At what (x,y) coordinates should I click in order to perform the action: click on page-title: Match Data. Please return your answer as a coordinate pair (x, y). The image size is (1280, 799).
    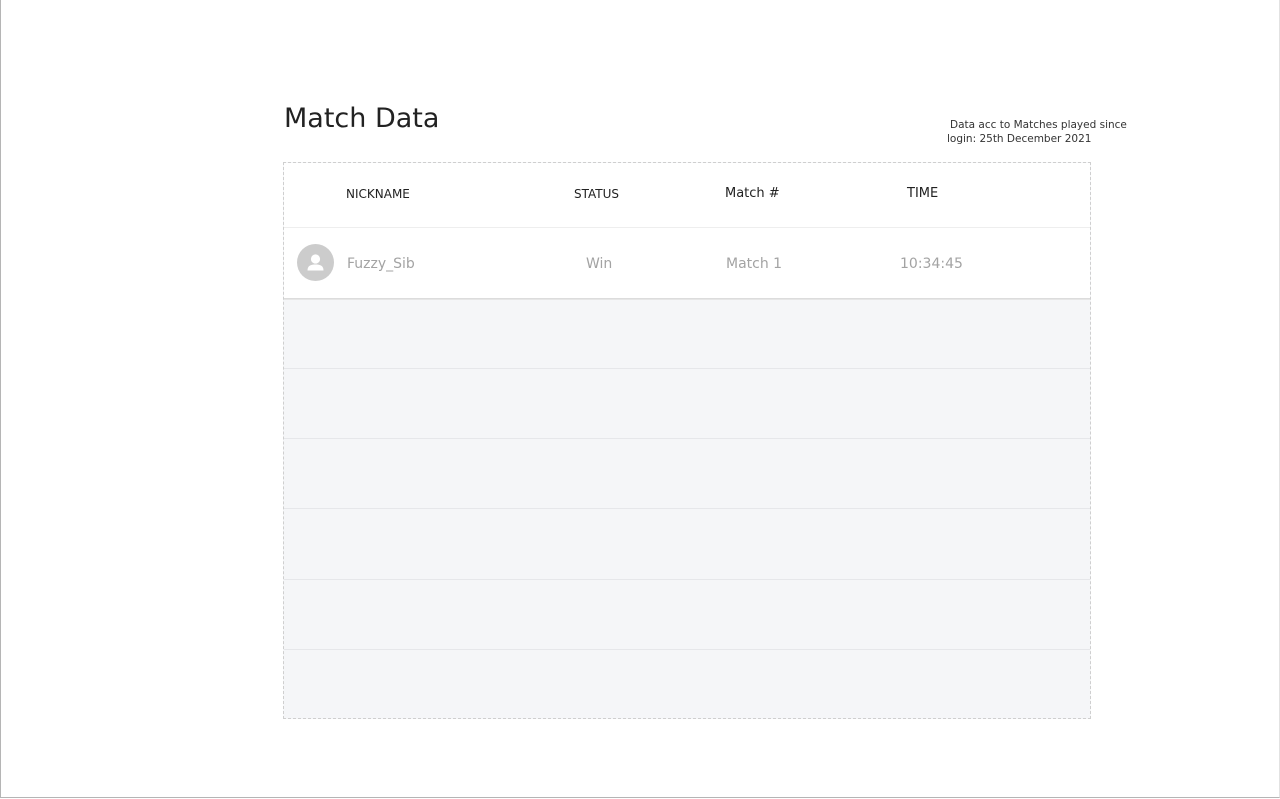
    Looking at the image, I should click on (362, 118).